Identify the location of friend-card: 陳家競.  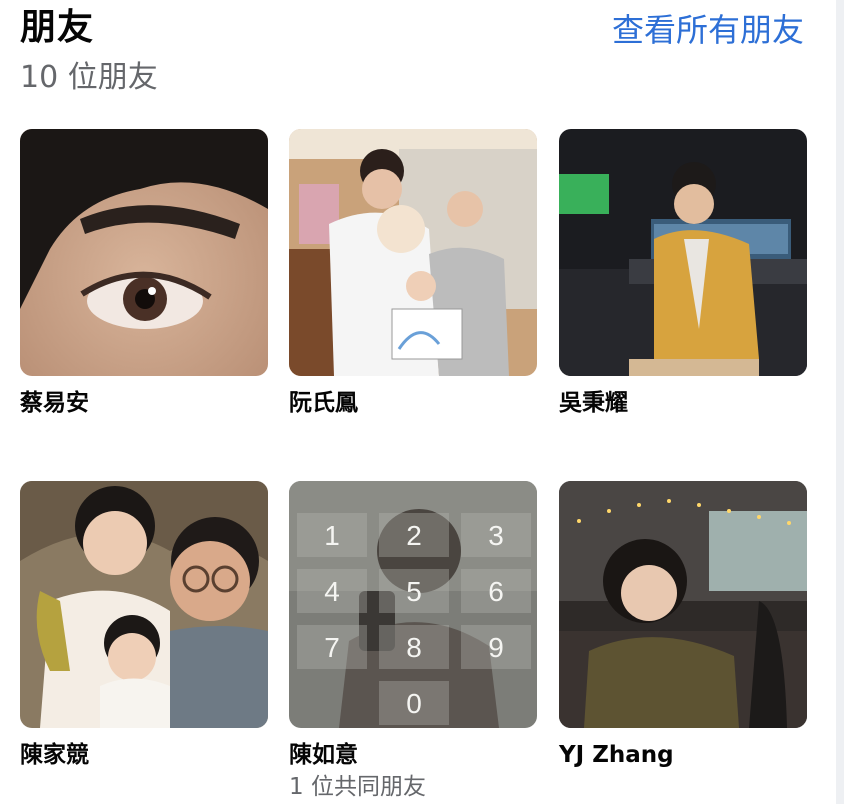
(144, 625).